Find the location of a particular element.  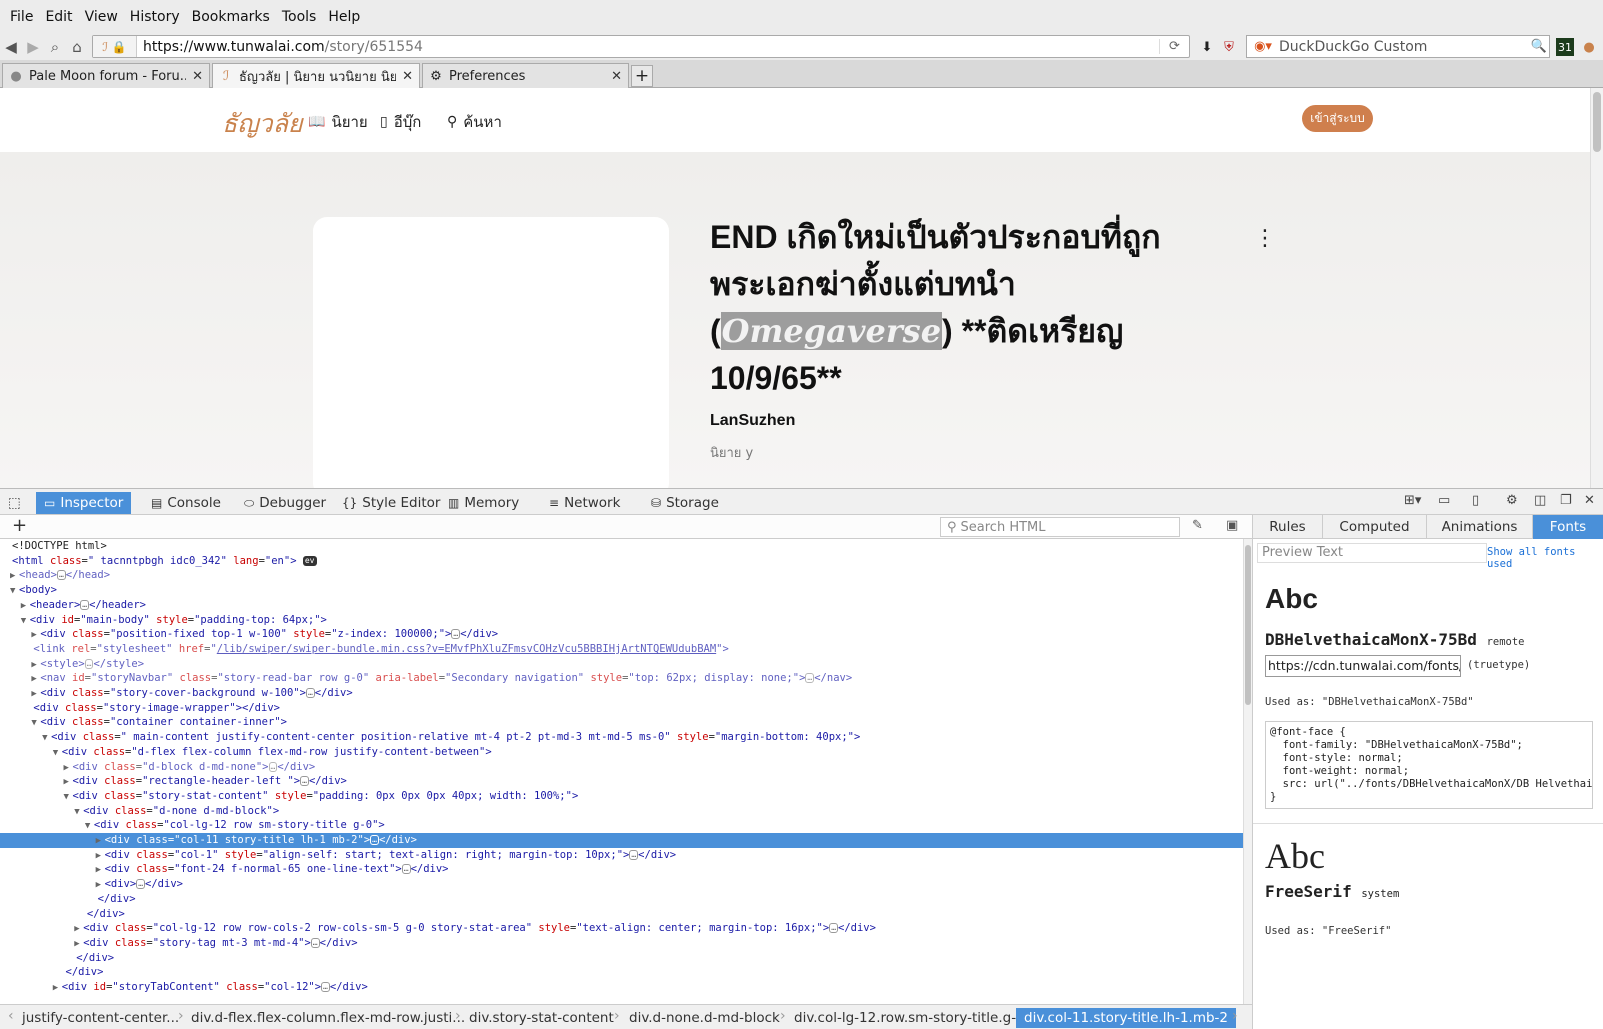

tab-tunwalai: ℐ ธัญวลัย | นิยาย นวนิยาย นิยา... ✕ is located at coordinates (316, 75).